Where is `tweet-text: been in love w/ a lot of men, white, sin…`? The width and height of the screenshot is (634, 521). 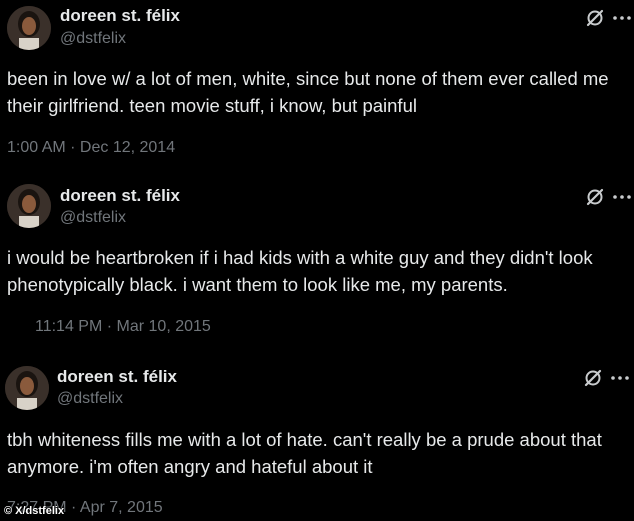
tweet-text: been in love w/ a lot of men, white, sin… is located at coordinates (308, 92).